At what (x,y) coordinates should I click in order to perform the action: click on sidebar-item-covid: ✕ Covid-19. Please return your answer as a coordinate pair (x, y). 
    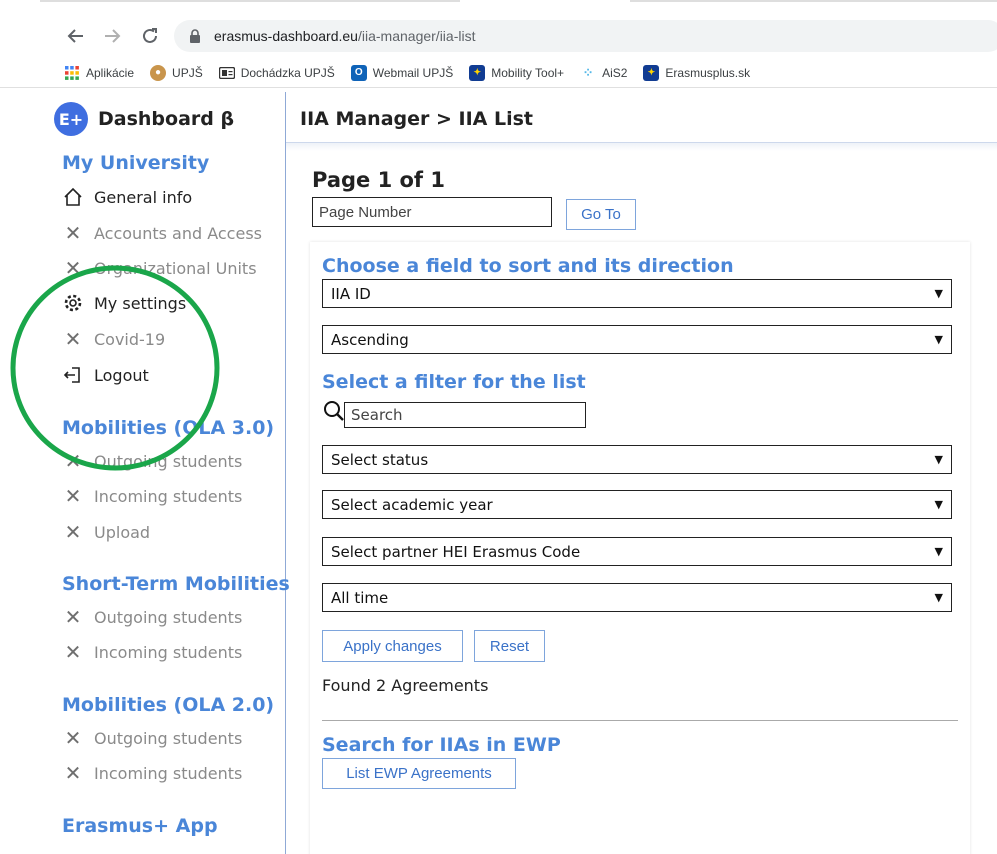
    Looking at the image, I should click on (114, 339).